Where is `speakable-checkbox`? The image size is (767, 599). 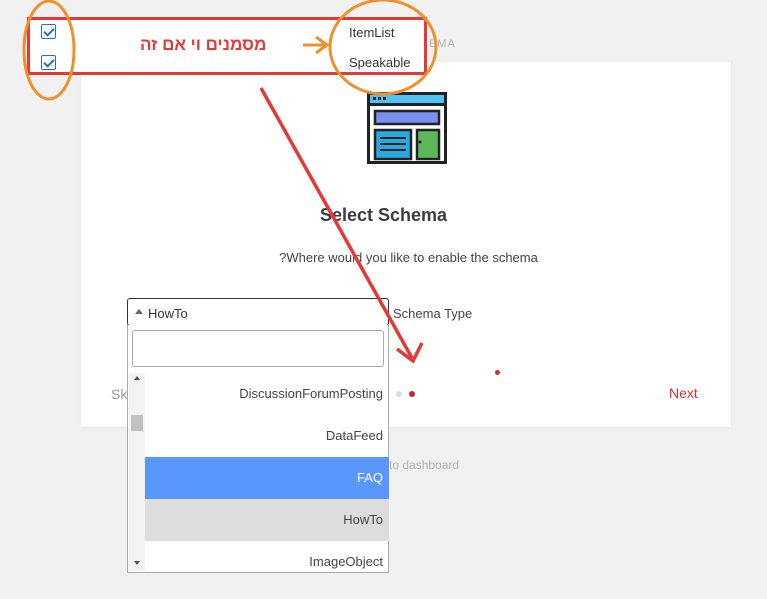 speakable-checkbox is located at coordinates (48, 62).